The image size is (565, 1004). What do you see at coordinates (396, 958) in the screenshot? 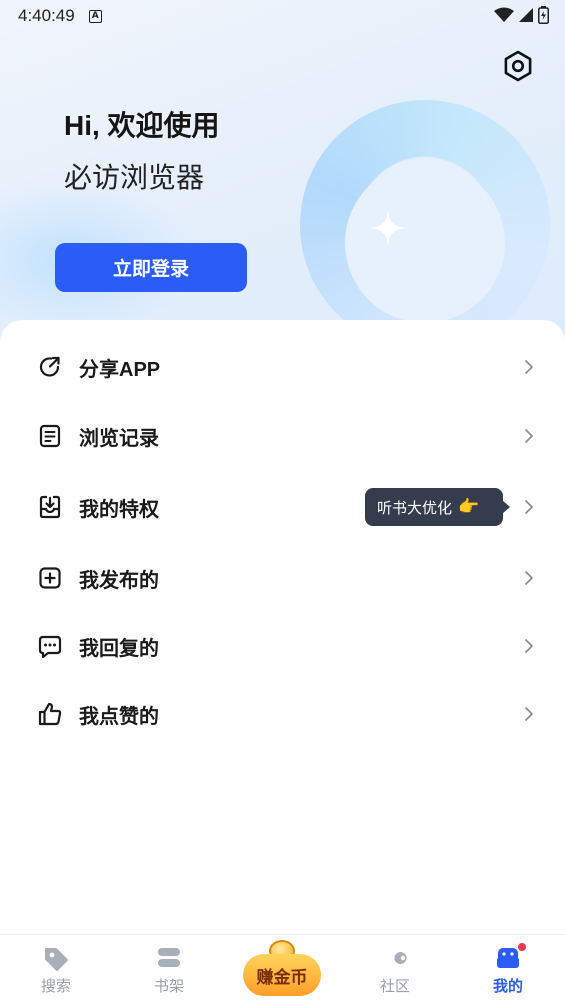
I see `community-icon` at bounding box center [396, 958].